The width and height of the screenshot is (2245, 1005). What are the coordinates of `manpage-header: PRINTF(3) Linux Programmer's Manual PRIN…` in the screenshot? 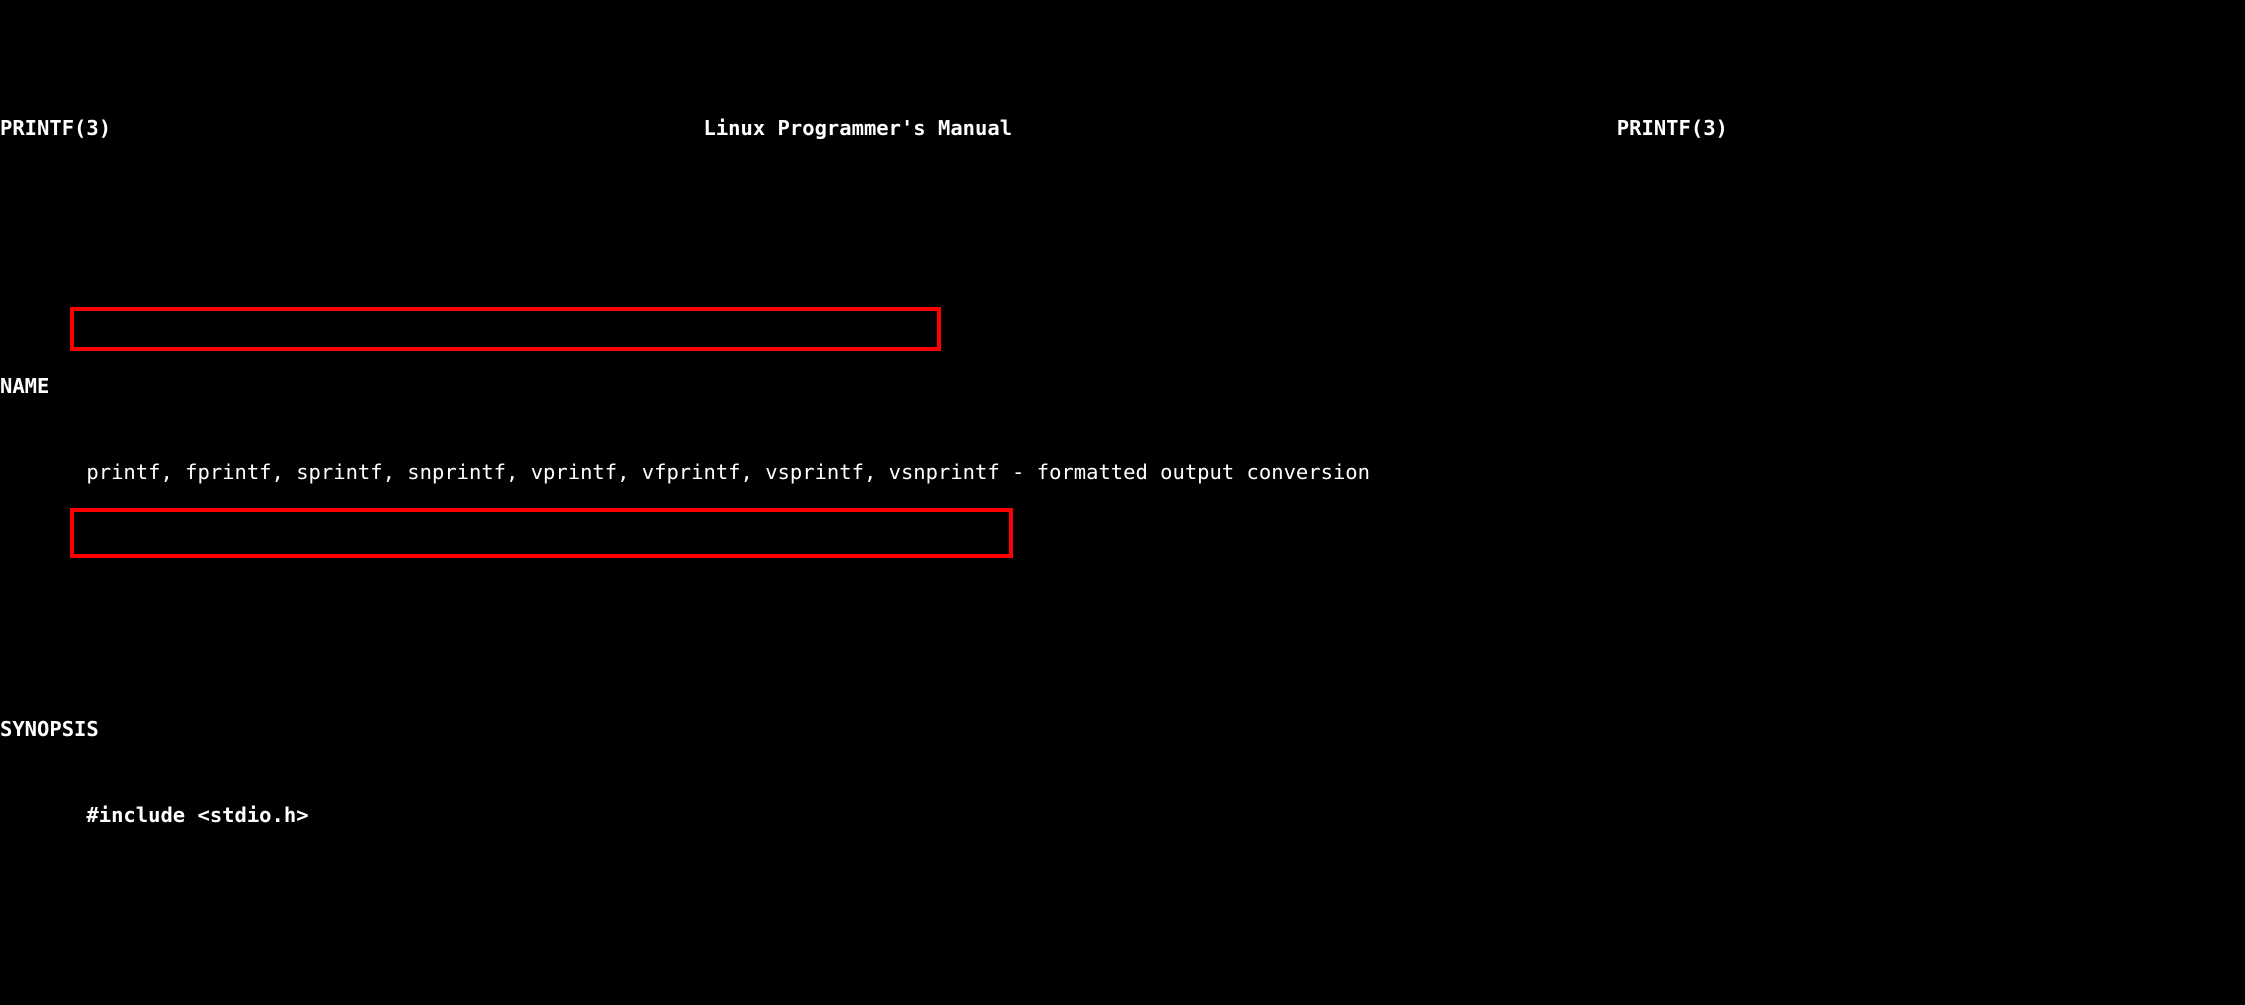 It's located at (1122, 128).